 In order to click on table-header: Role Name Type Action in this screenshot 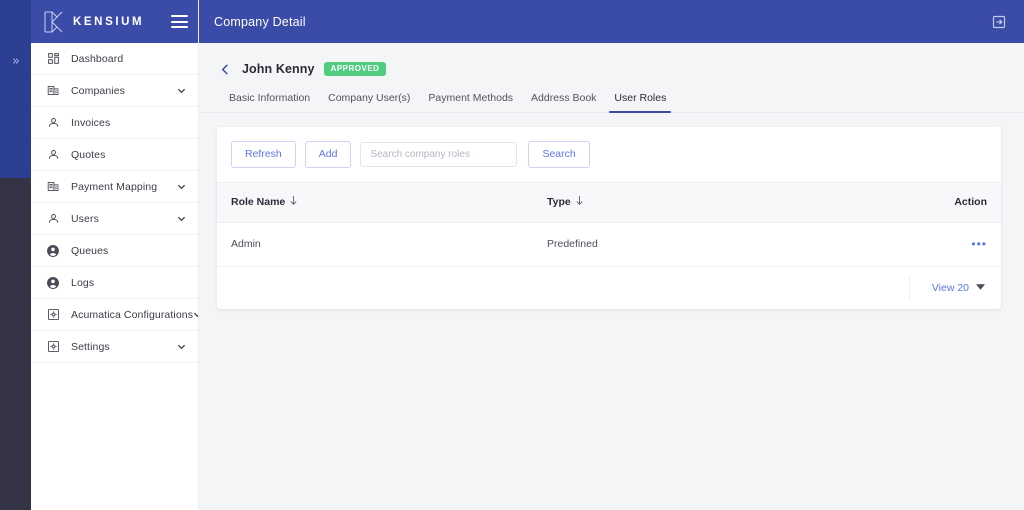, I will do `click(609, 202)`.